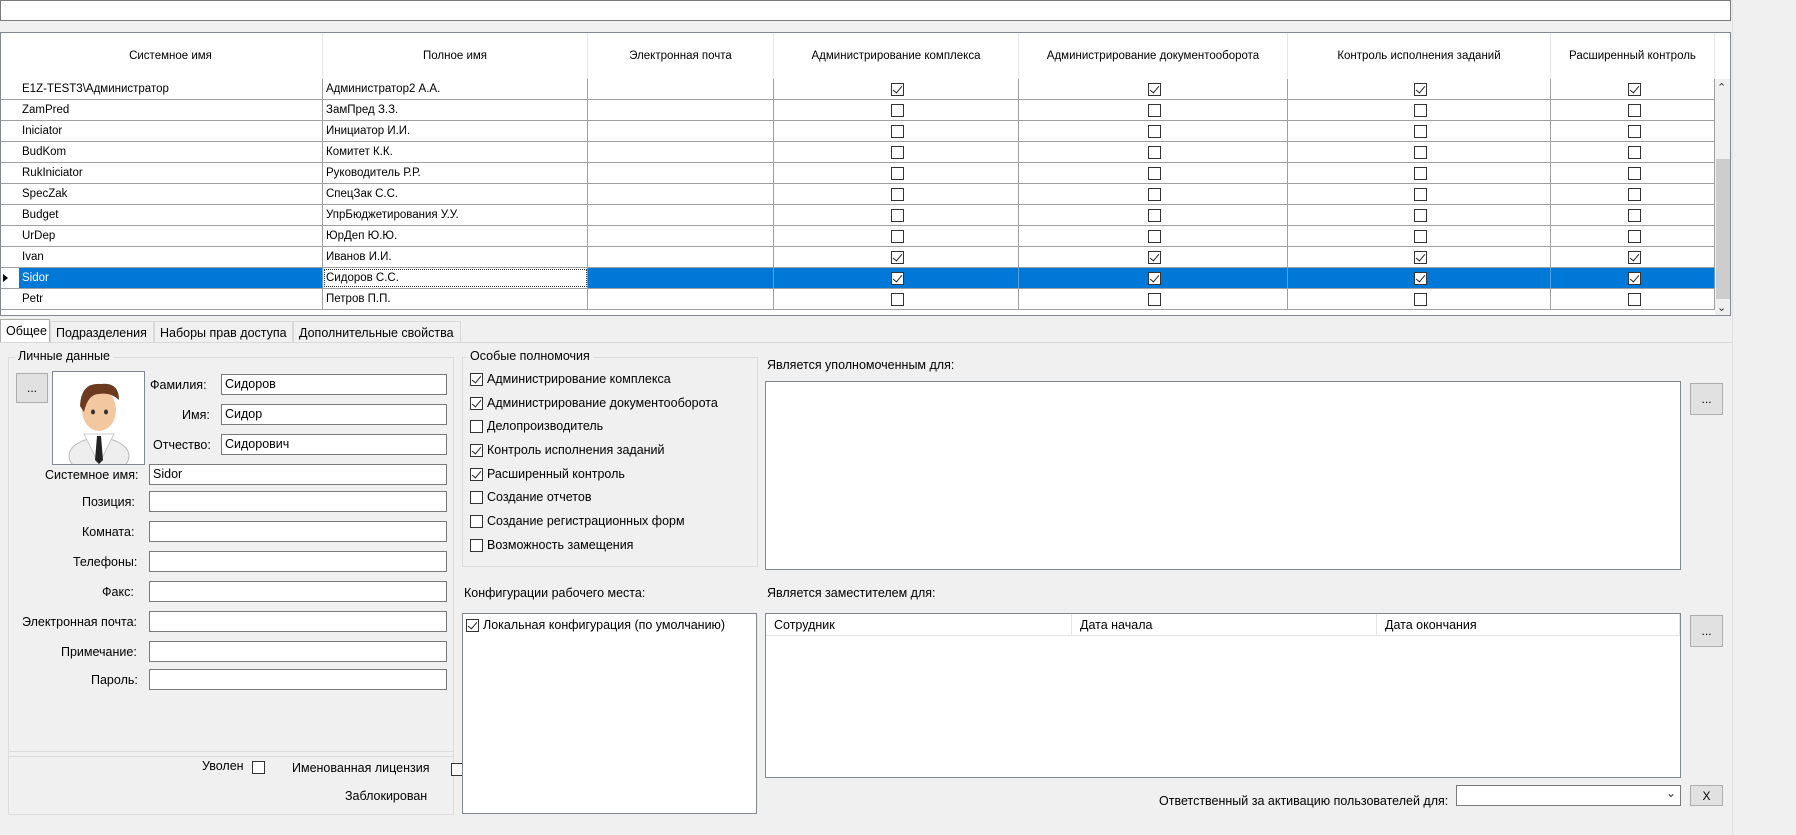 The image size is (1796, 835). What do you see at coordinates (1223, 475) in the screenshot?
I see `authorized-for-list` at bounding box center [1223, 475].